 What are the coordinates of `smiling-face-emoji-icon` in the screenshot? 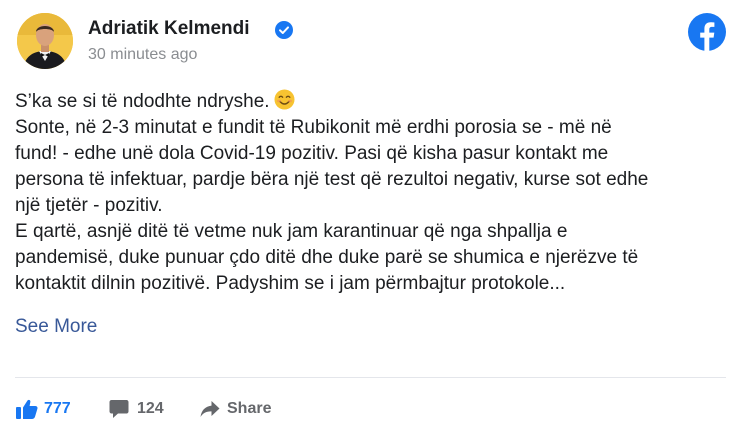 It's located at (284, 99).